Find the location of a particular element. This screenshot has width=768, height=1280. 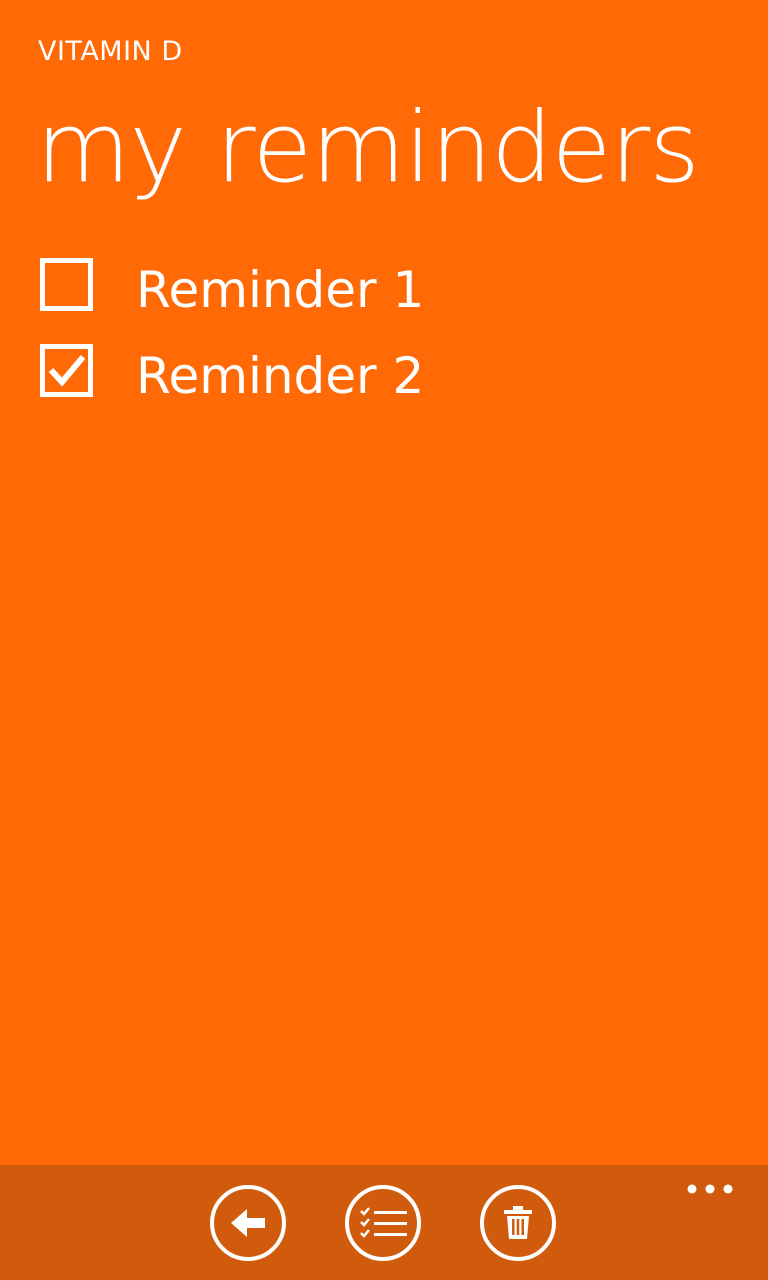

delete-button is located at coordinates (518, 1223).